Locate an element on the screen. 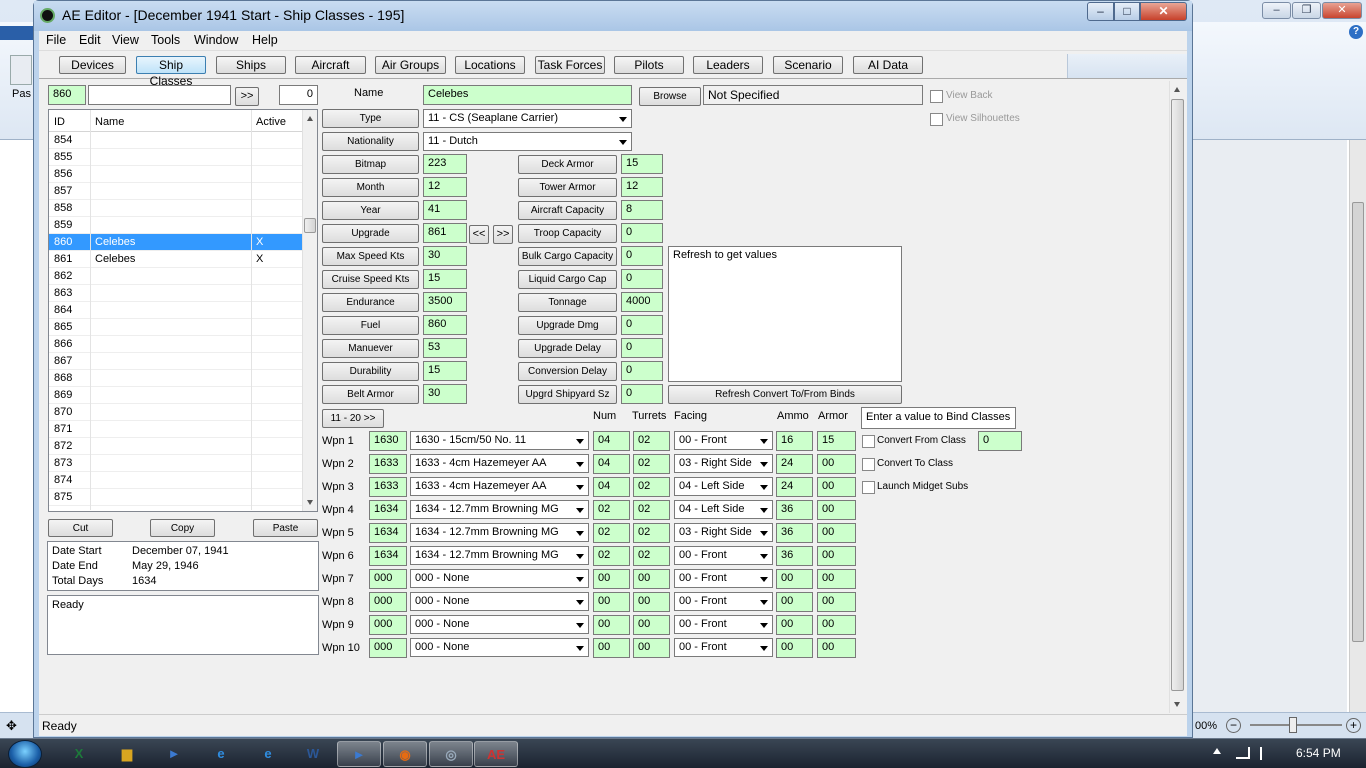 The width and height of the screenshot is (1366, 768). field-value: 223 is located at coordinates (445, 164).